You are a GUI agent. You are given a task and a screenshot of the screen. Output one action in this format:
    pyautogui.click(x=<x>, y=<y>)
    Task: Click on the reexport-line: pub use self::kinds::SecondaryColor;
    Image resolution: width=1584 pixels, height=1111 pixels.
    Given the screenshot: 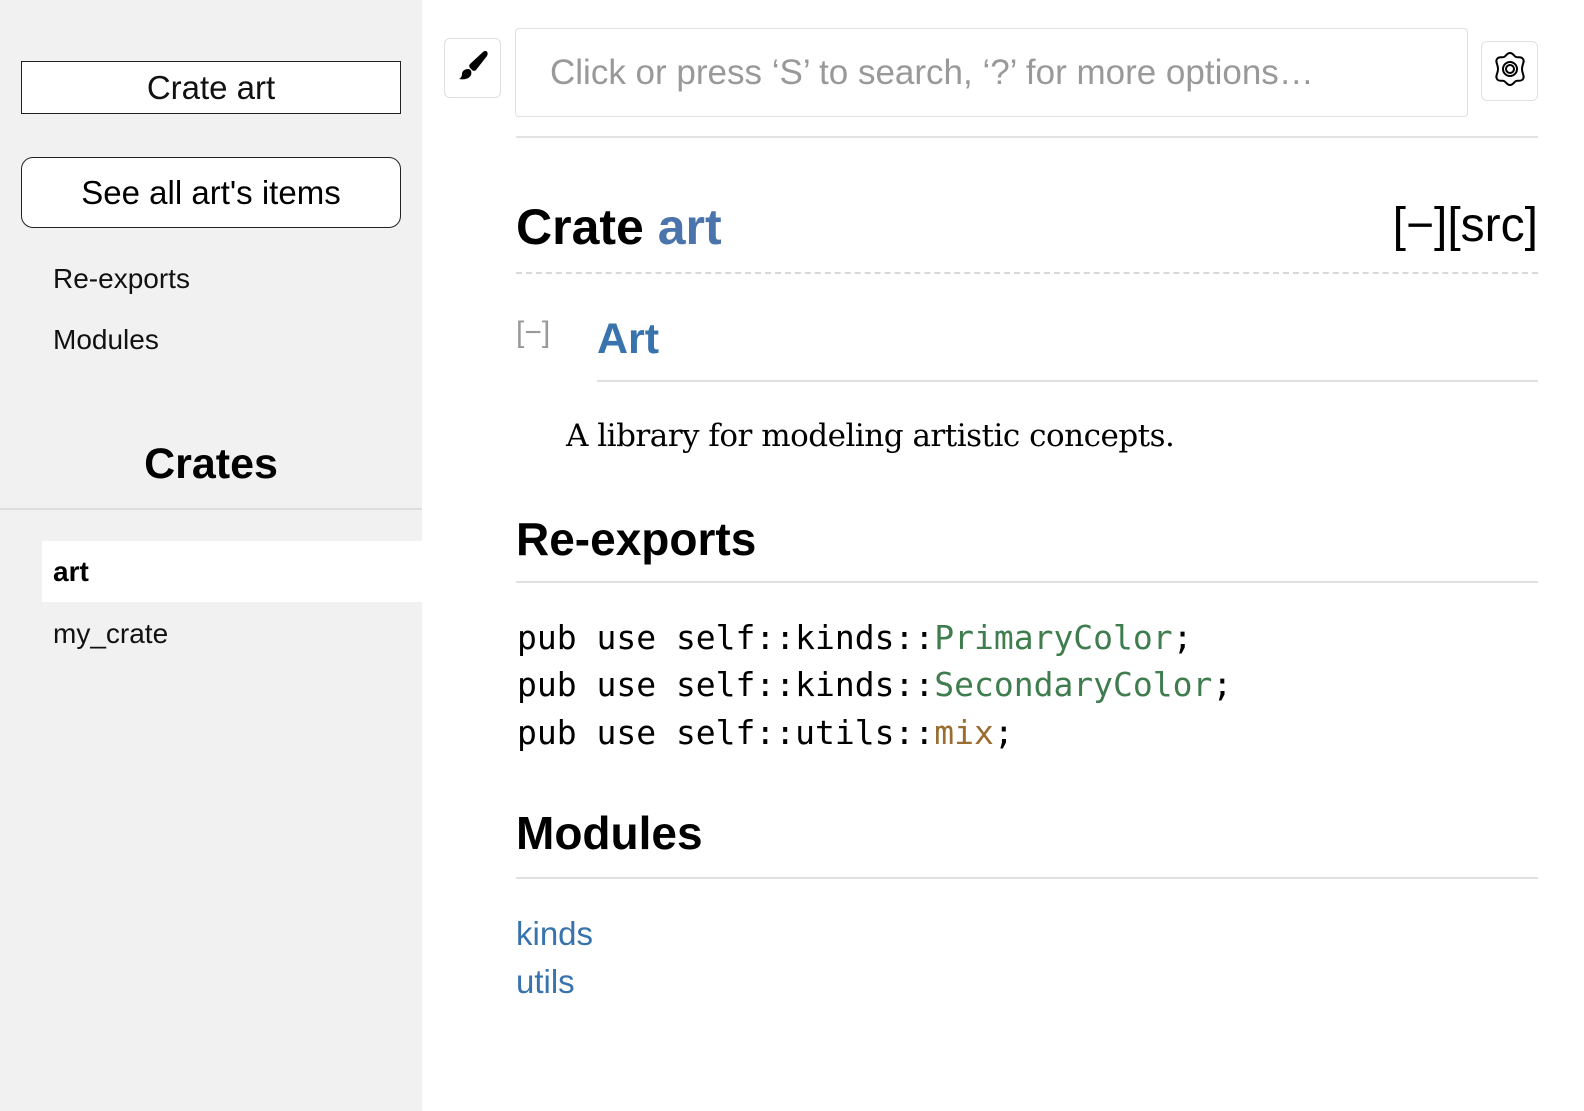 What is the action you would take?
    pyautogui.click(x=874, y=684)
    